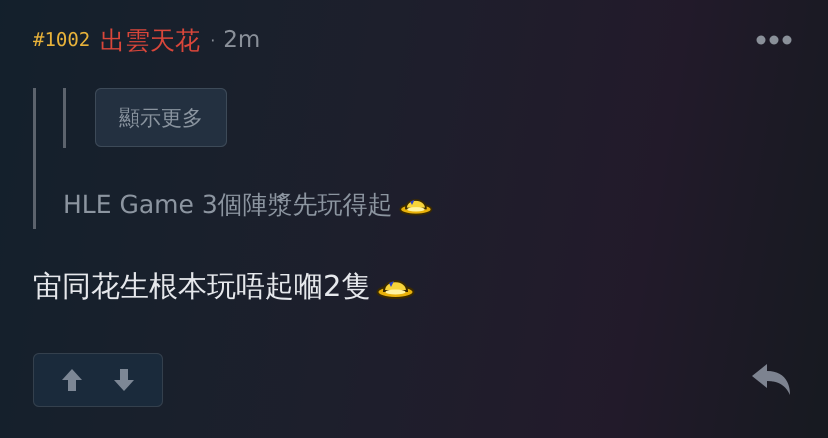 This screenshot has width=828, height=438. I want to click on more-options-icon, so click(774, 40).